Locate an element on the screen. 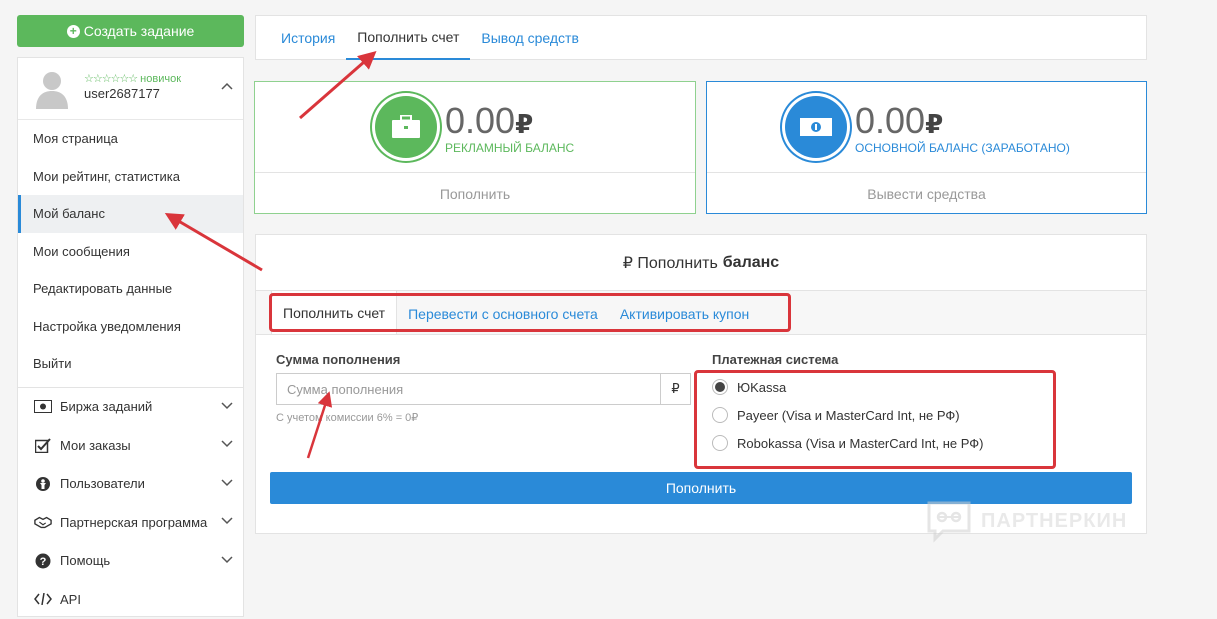 This screenshot has width=1217, height=619. menu-label: Мой баланс is located at coordinates (69, 214).